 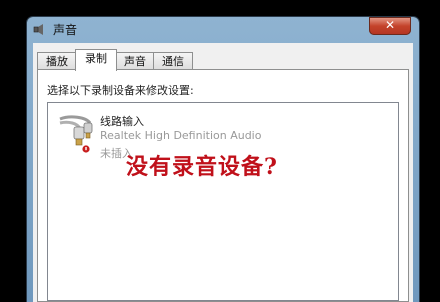 I want to click on tab-sounds: 声音, so click(x=135, y=61).